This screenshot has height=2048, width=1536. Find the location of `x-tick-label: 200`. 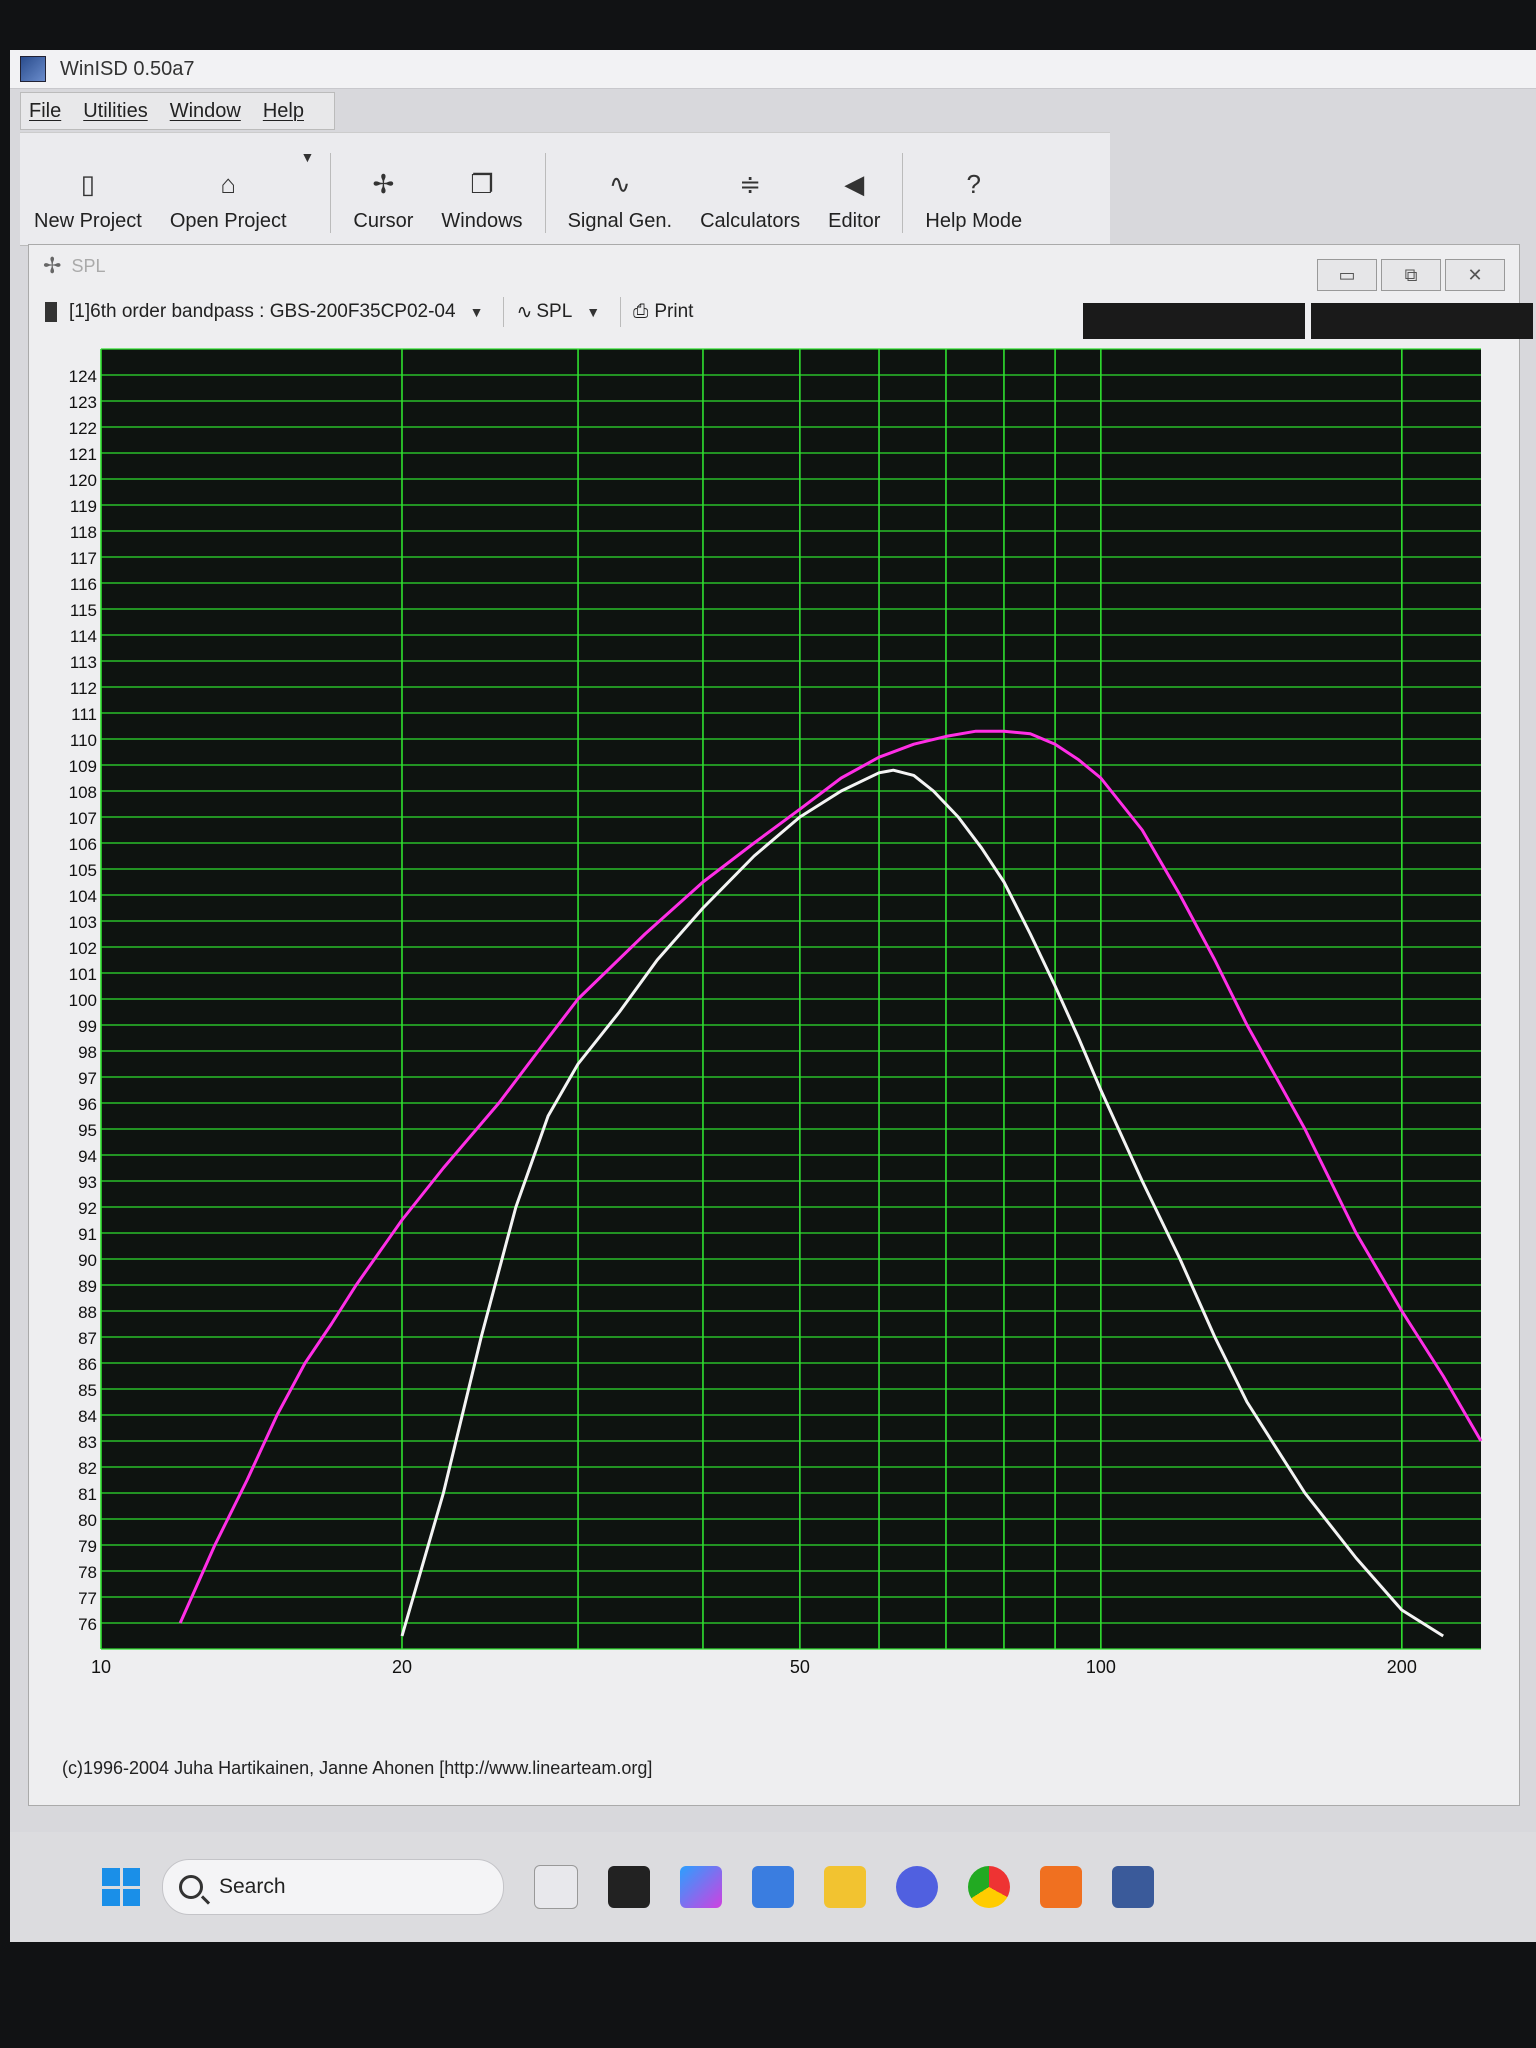

x-tick-label: 200 is located at coordinates (1402, 1667).